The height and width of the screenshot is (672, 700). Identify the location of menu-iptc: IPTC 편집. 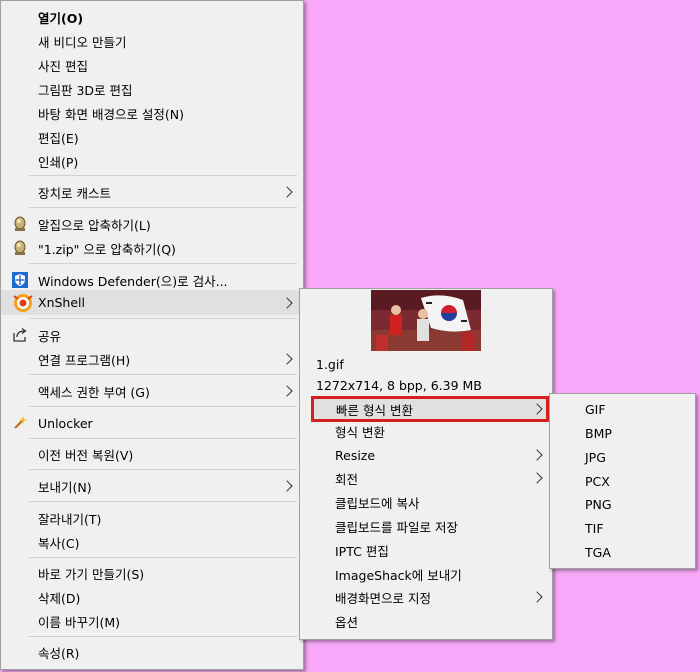
(426, 550).